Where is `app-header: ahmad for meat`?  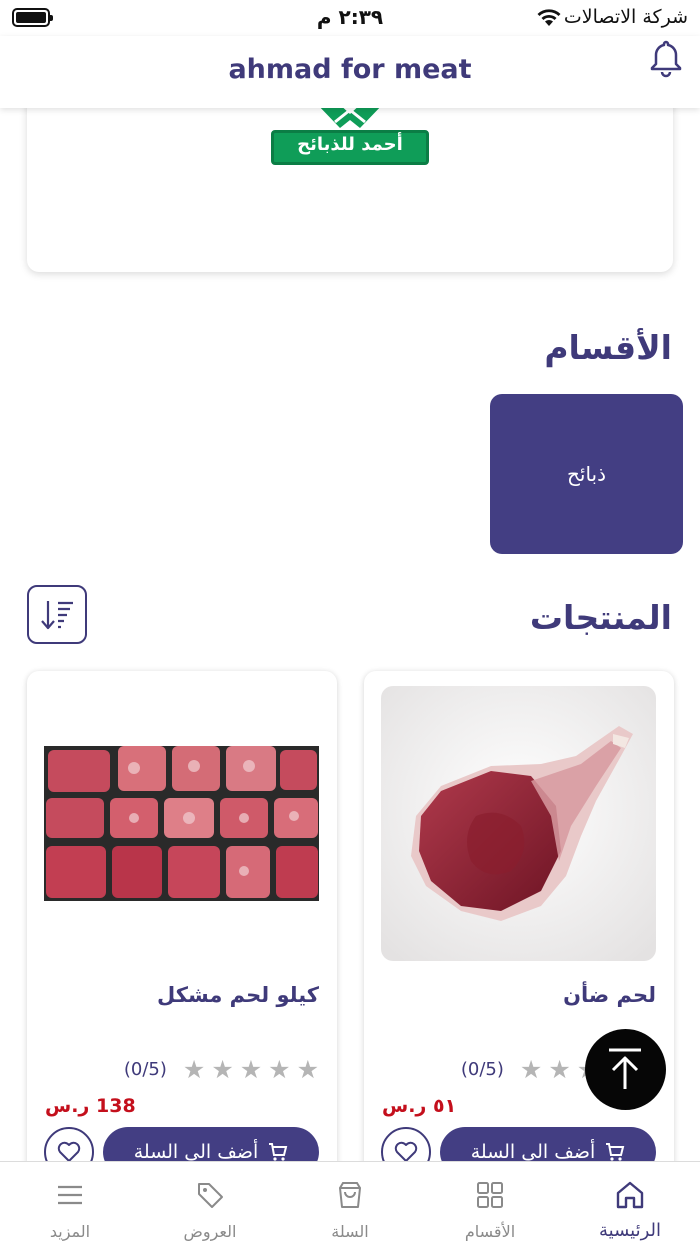
app-header: ahmad for meat is located at coordinates (350, 72).